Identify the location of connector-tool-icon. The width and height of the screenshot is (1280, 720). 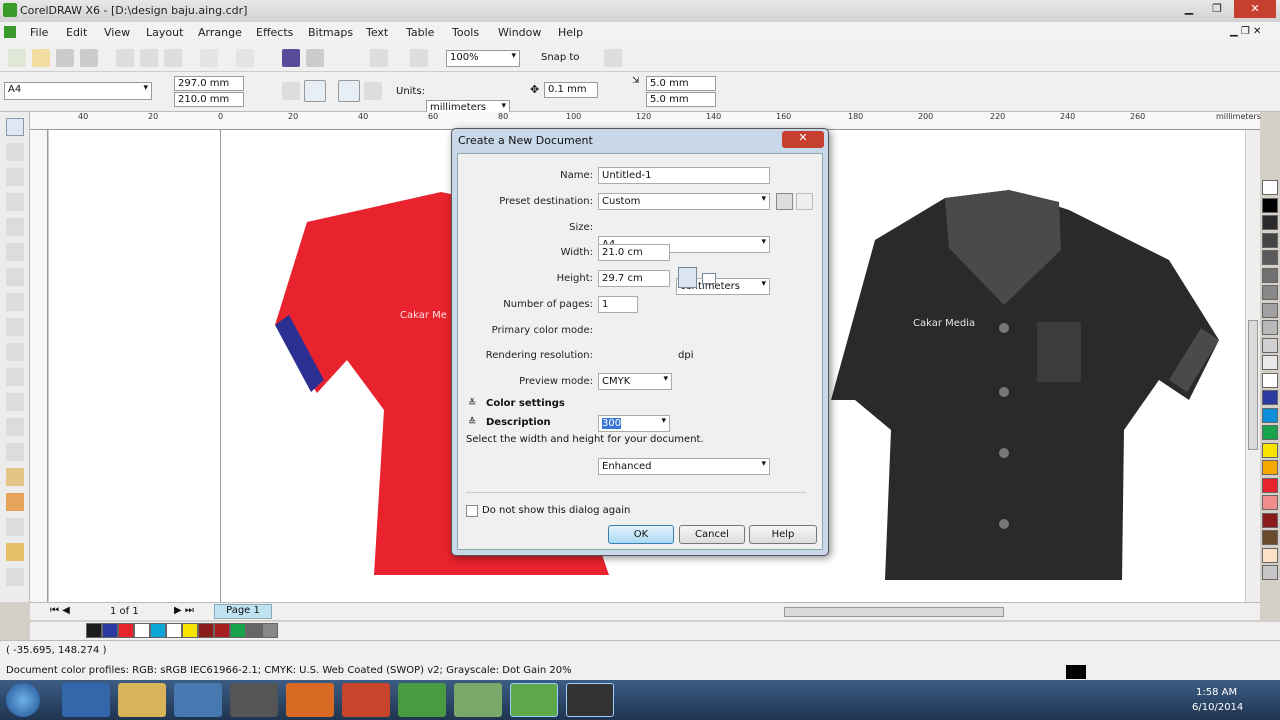
(15, 452).